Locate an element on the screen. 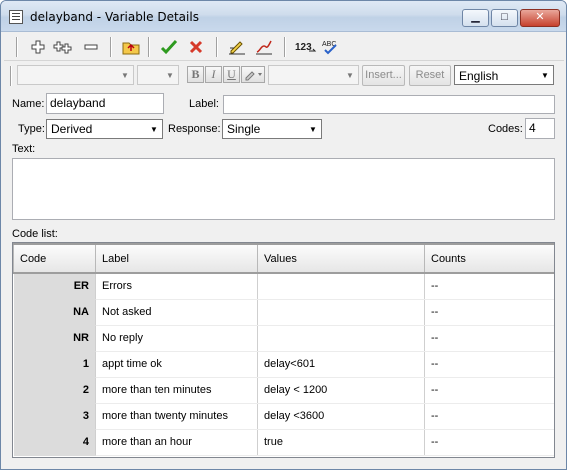 The height and width of the screenshot is (470, 567). label-cell: appt time ok is located at coordinates (176, 364).